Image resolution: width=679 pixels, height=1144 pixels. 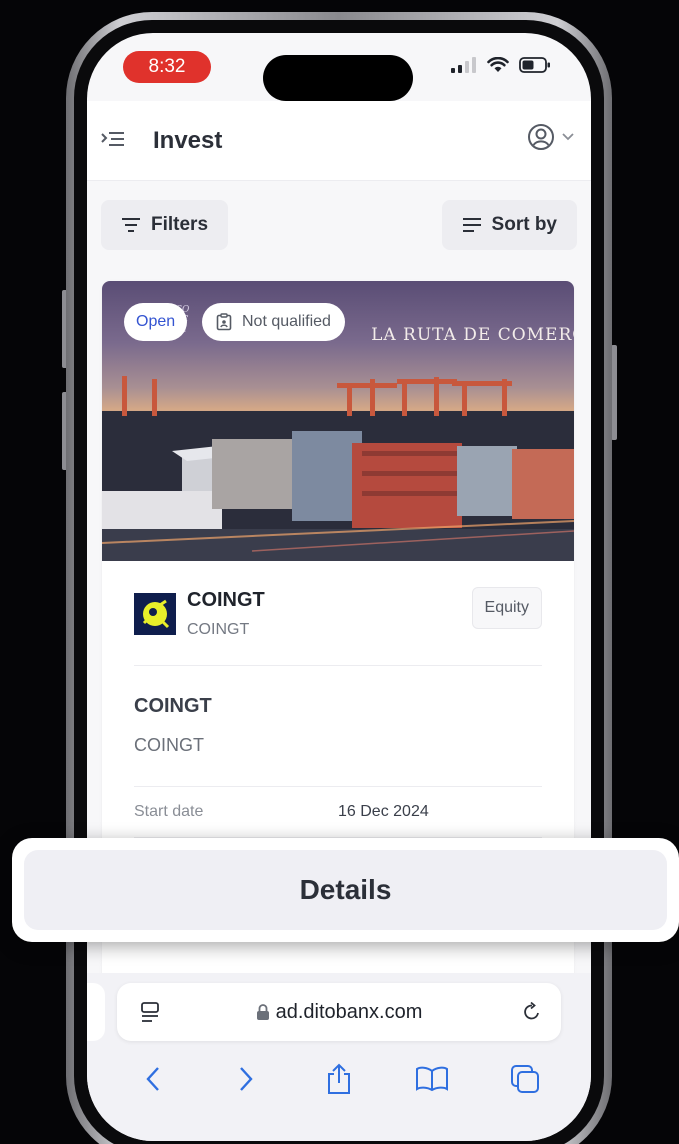 I want to click on chevron-left-icon, so click(x=153, y=1079).